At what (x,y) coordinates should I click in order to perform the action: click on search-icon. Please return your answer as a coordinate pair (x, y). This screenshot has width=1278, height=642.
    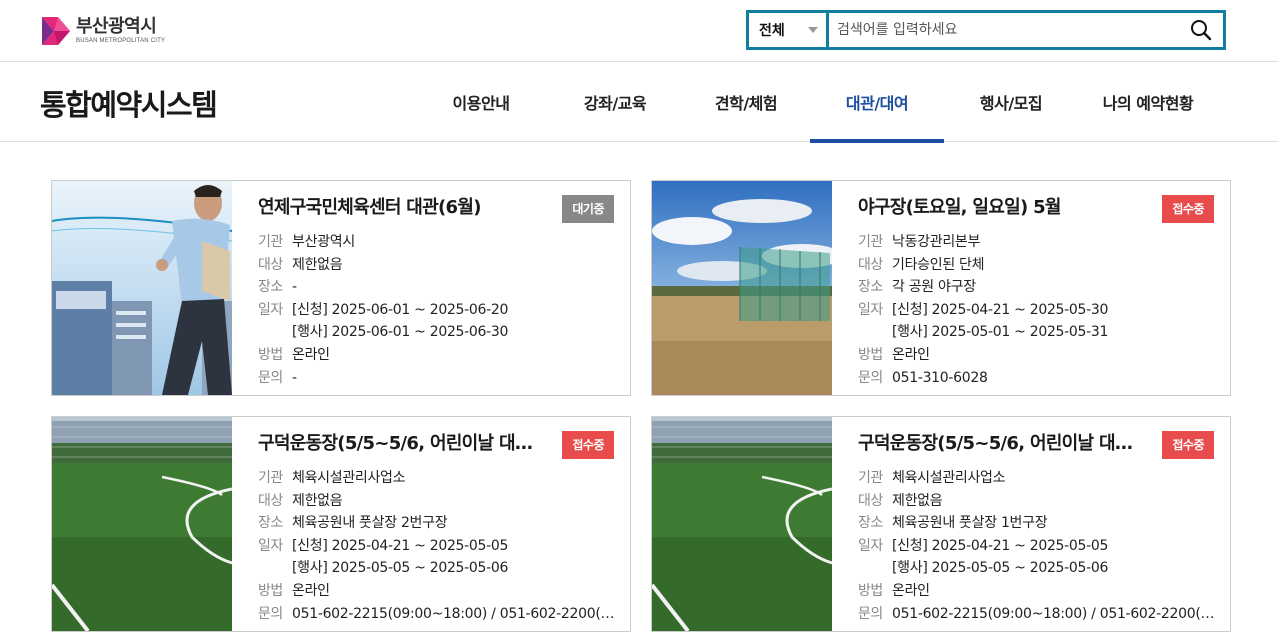
    Looking at the image, I should click on (1201, 30).